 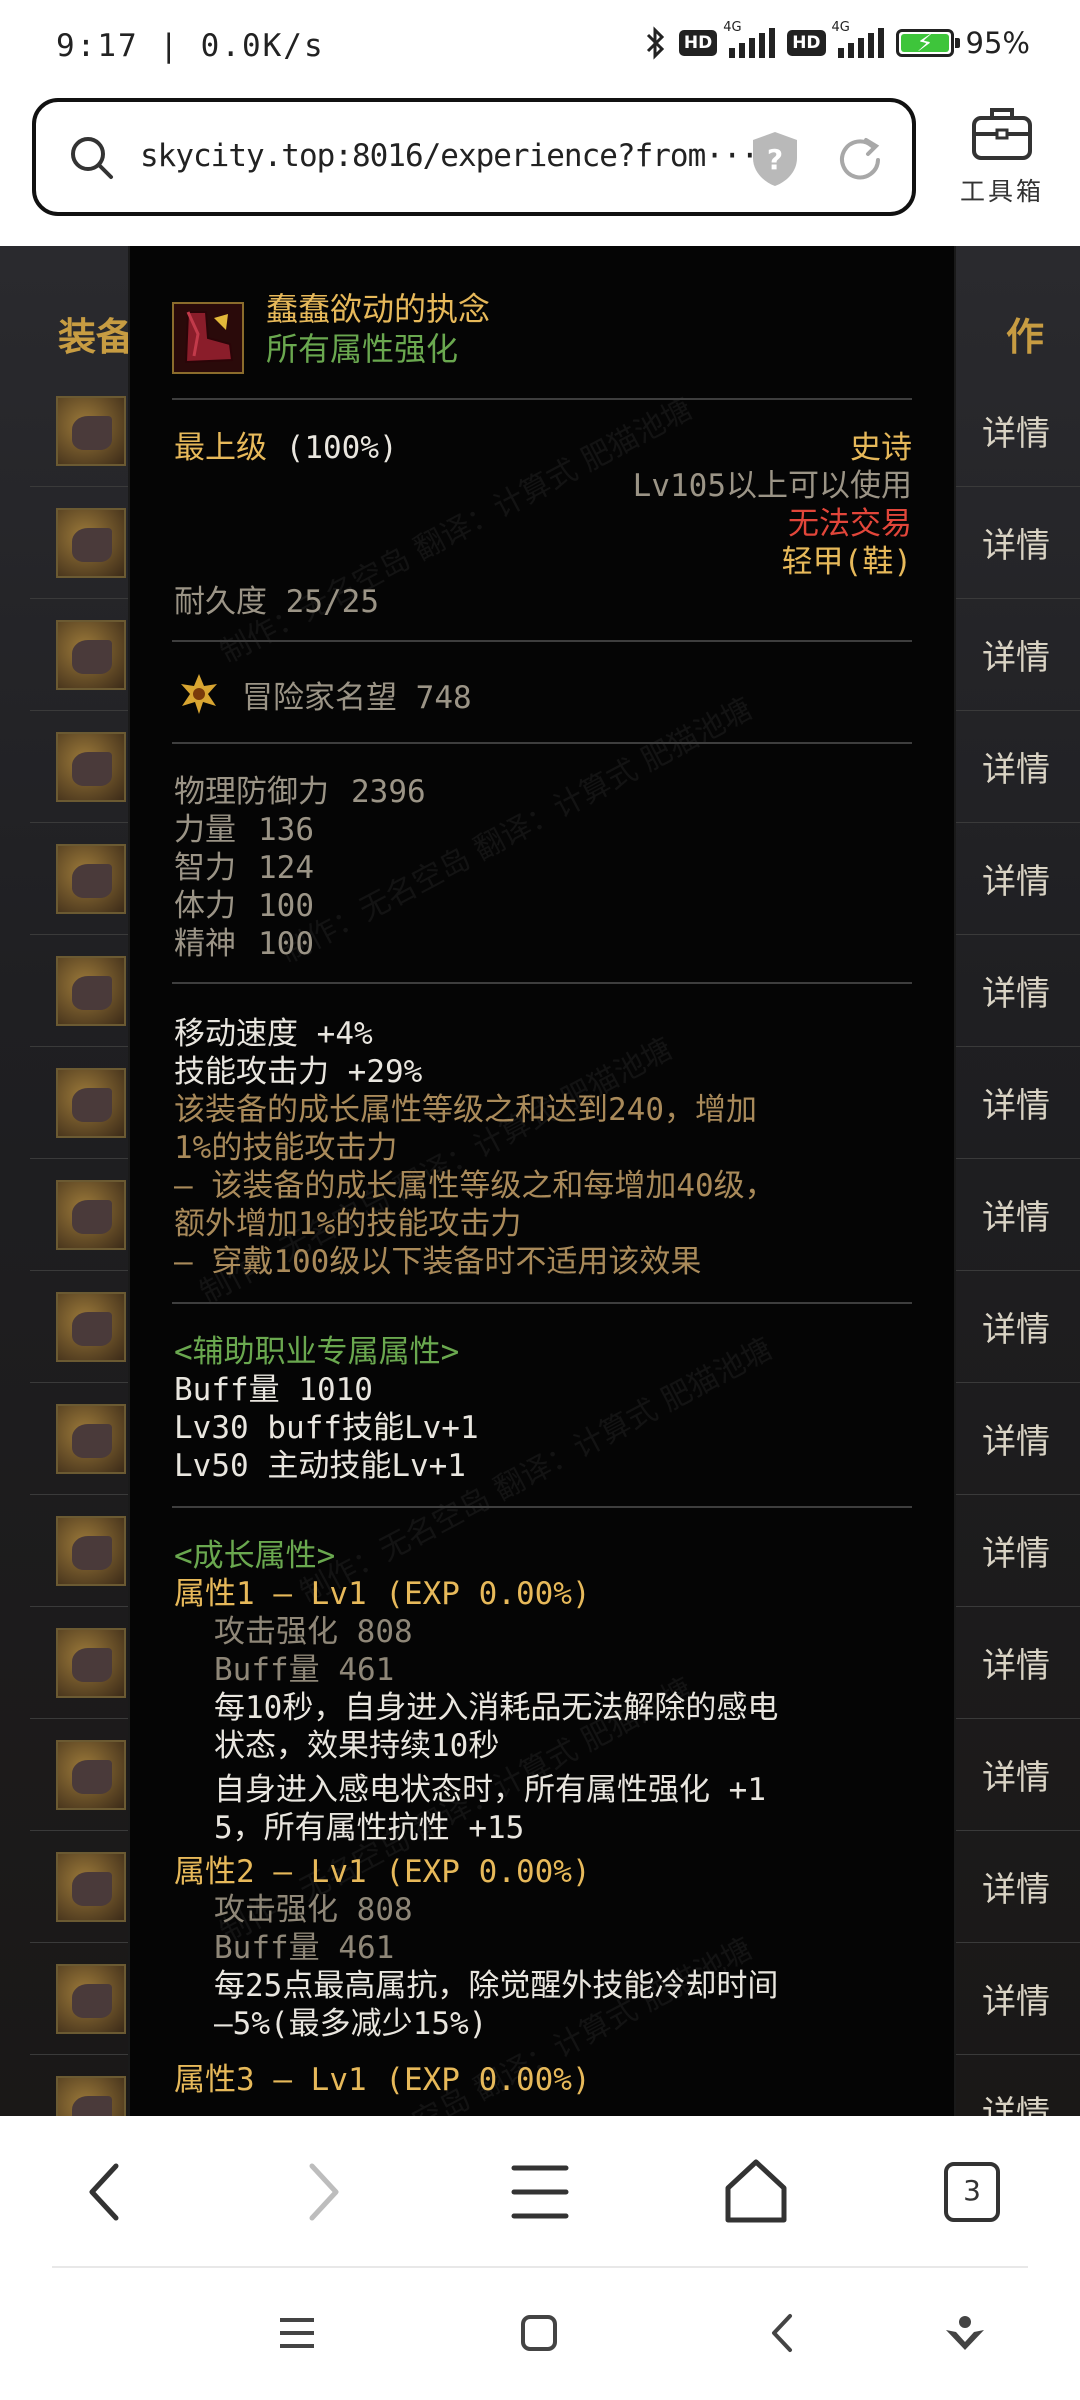 What do you see at coordinates (369, 1828) in the screenshot?
I see `attr1-effect-4: 5，所有属性抗性 +15` at bounding box center [369, 1828].